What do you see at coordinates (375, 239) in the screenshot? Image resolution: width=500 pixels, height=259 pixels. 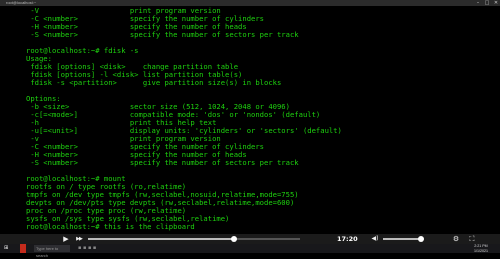 I see `volume-icon: ◀)` at bounding box center [375, 239].